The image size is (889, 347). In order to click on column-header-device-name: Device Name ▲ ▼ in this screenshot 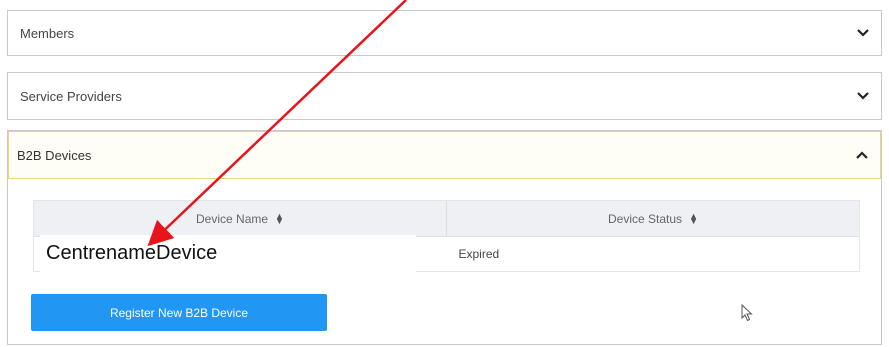, I will do `click(240, 218)`.